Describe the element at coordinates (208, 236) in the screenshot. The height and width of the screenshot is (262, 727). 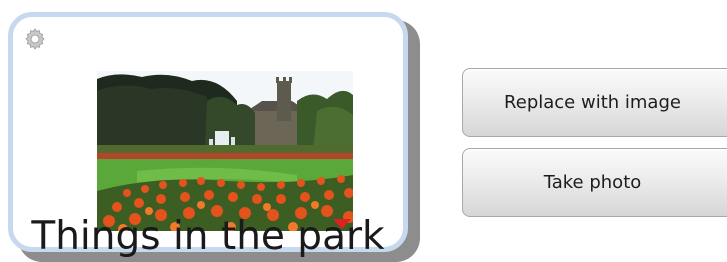
I see `card-title: Things in the park` at that location.